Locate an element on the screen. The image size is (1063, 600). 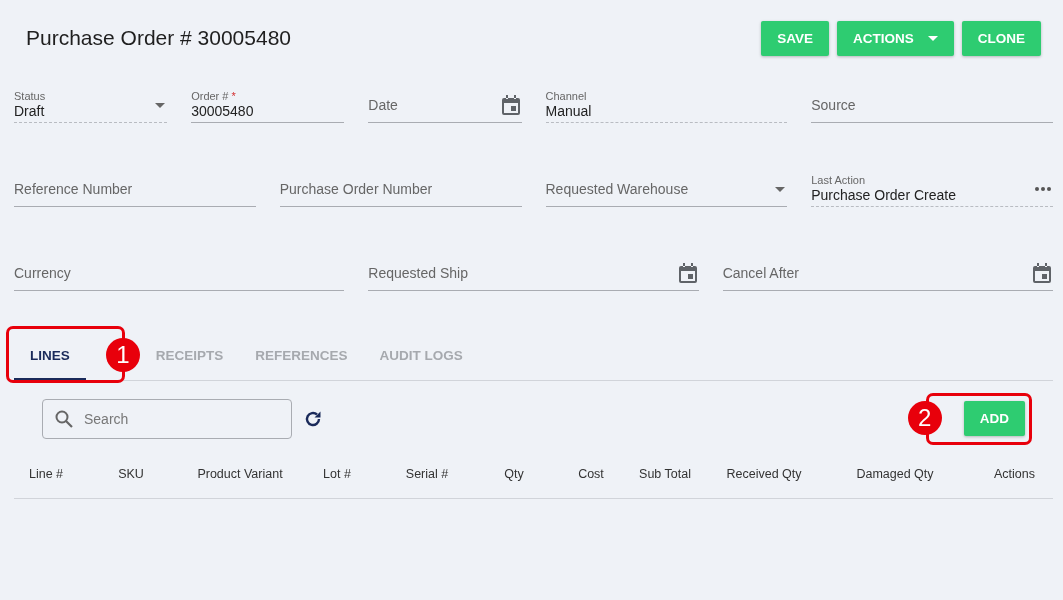
date-field: Cancel After is located at coordinates (887, 273).